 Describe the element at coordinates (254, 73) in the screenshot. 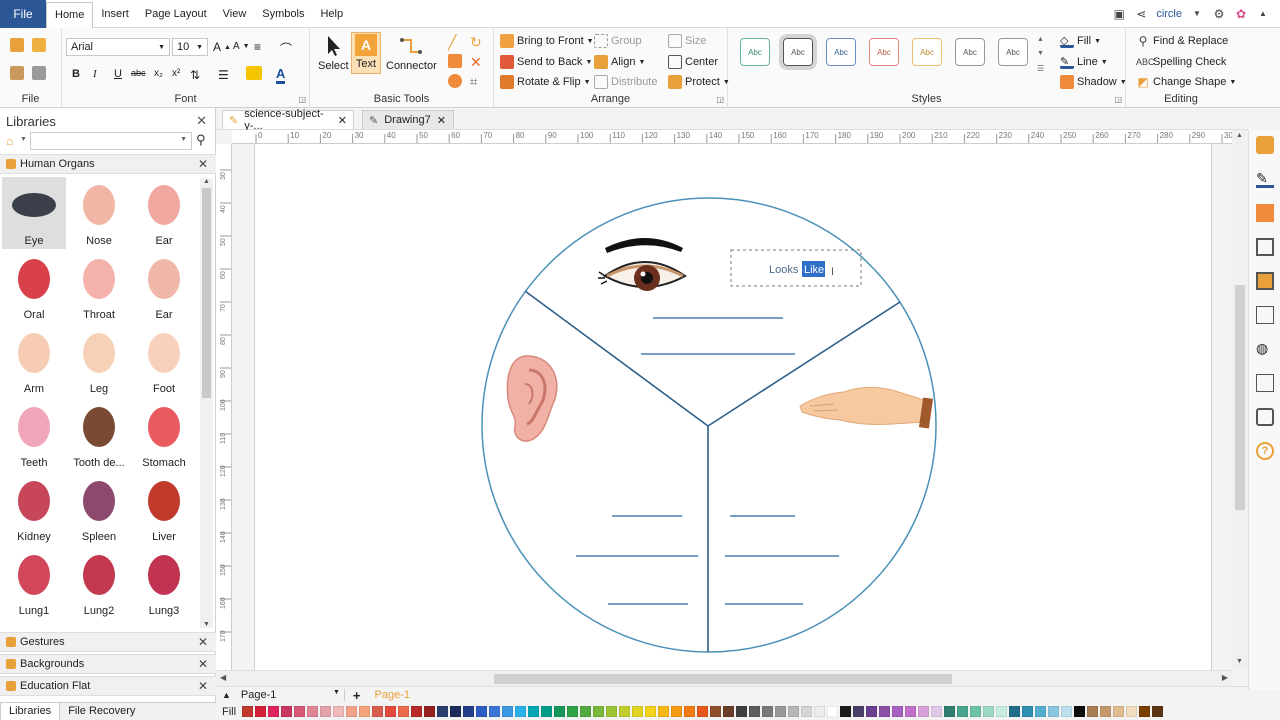

I see `highlight-color-icon` at that location.